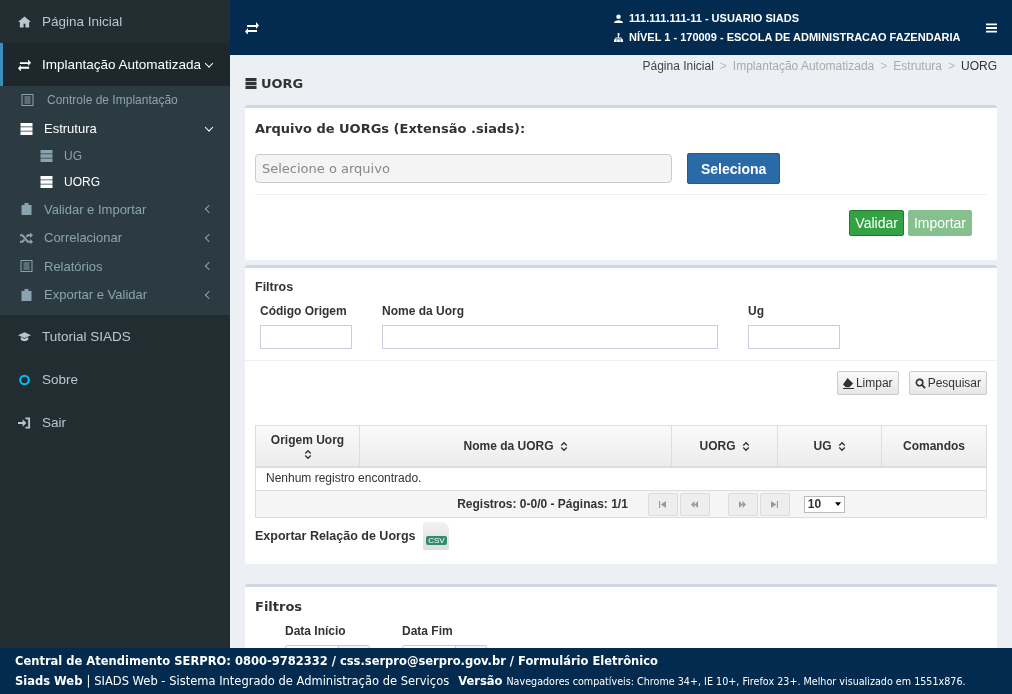 The height and width of the screenshot is (694, 1012). What do you see at coordinates (714, 18) in the screenshot?
I see `user-name: 111.111.111-11 - USUARIO SIADS` at bounding box center [714, 18].